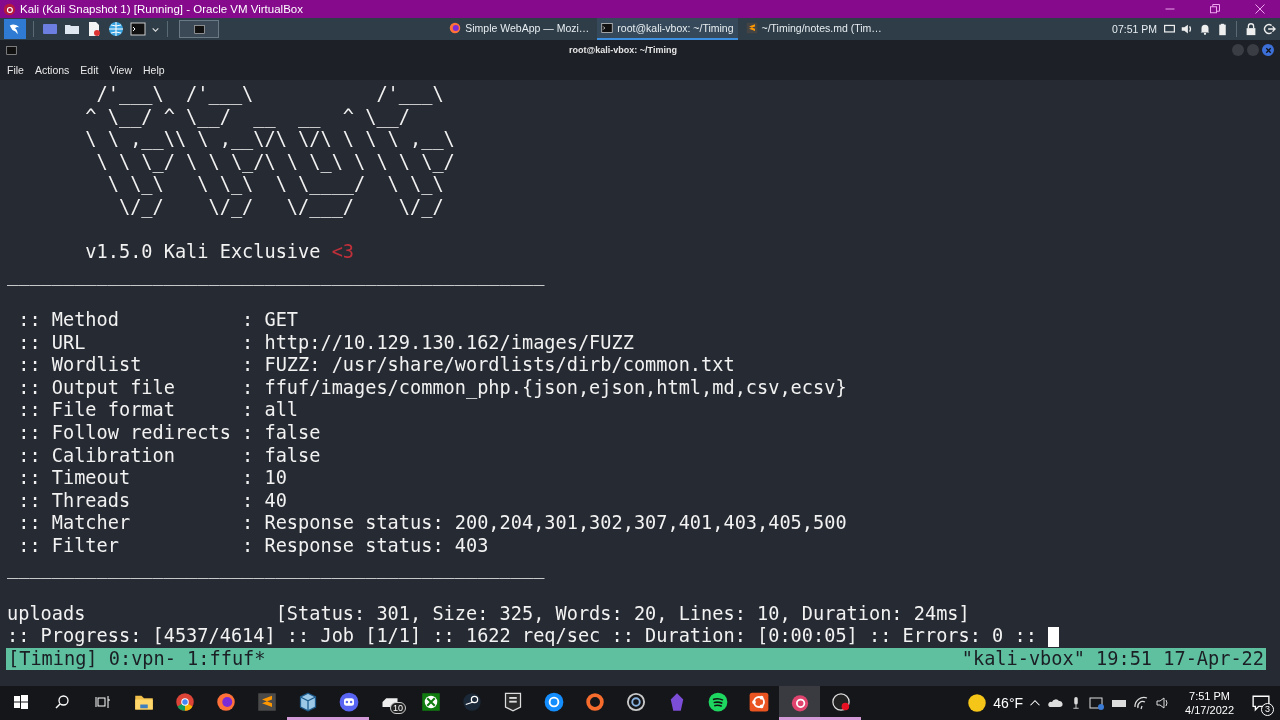  I want to click on vbox-logo-icon, so click(9, 9).